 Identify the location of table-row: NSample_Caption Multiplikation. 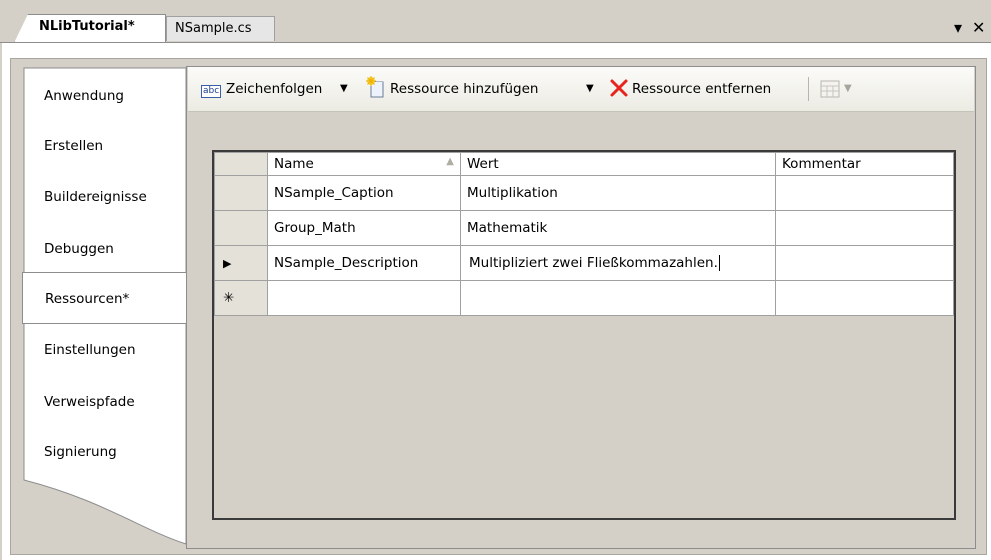
(584, 193).